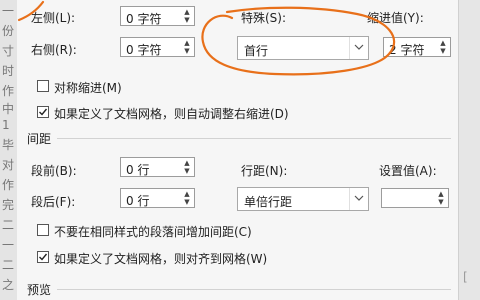  What do you see at coordinates (88, 87) in the screenshot?
I see `mirror-indents-label: 对称缩进(M)` at bounding box center [88, 87].